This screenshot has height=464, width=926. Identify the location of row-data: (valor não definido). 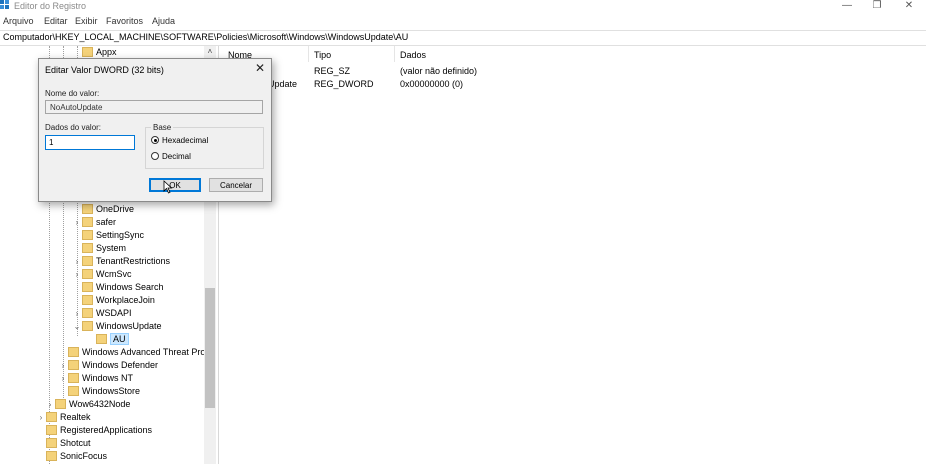
(439, 71).